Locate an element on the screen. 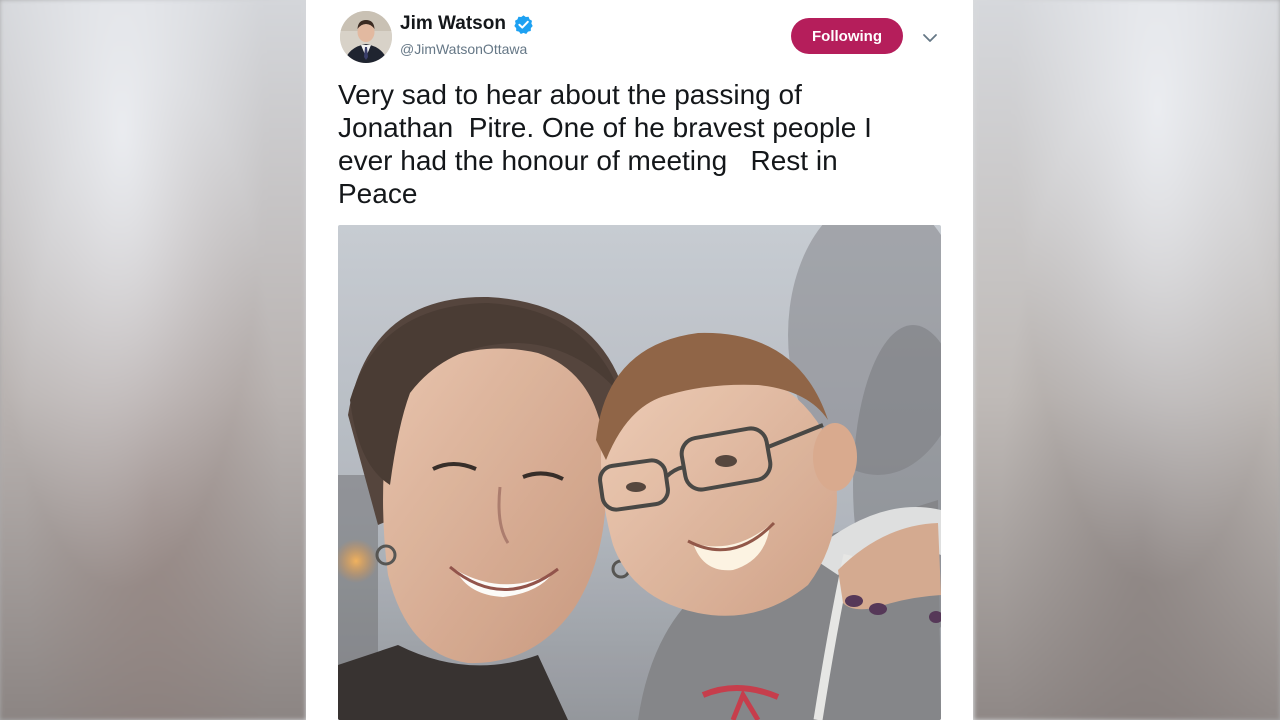  chevron-down-icon is located at coordinates (930, 38).